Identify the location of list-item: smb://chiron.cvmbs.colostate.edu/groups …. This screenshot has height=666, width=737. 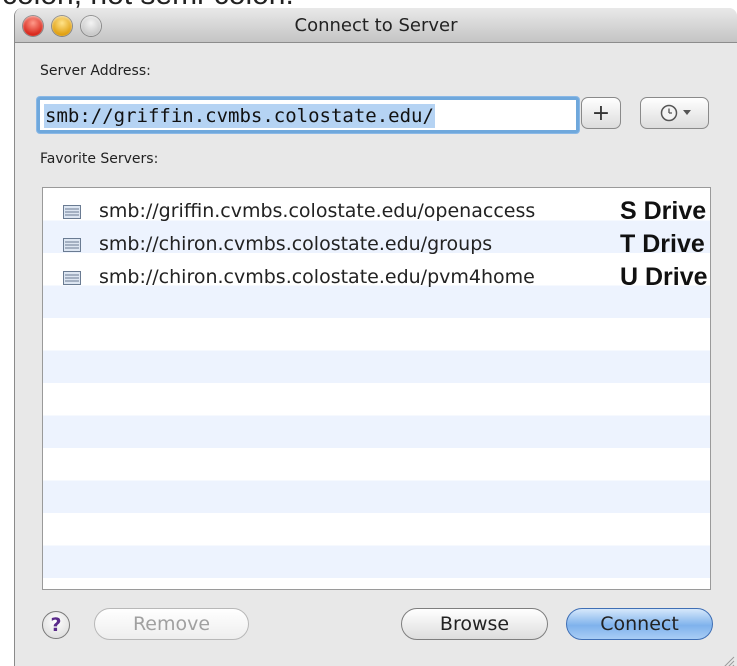
(390, 246).